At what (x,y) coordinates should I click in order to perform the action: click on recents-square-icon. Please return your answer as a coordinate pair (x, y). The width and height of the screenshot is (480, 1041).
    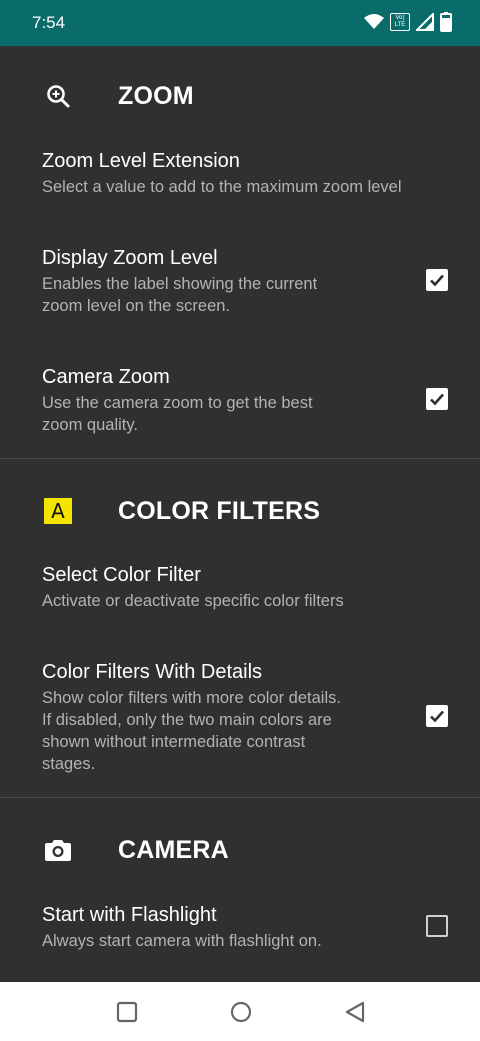
    Looking at the image, I should click on (127, 1012).